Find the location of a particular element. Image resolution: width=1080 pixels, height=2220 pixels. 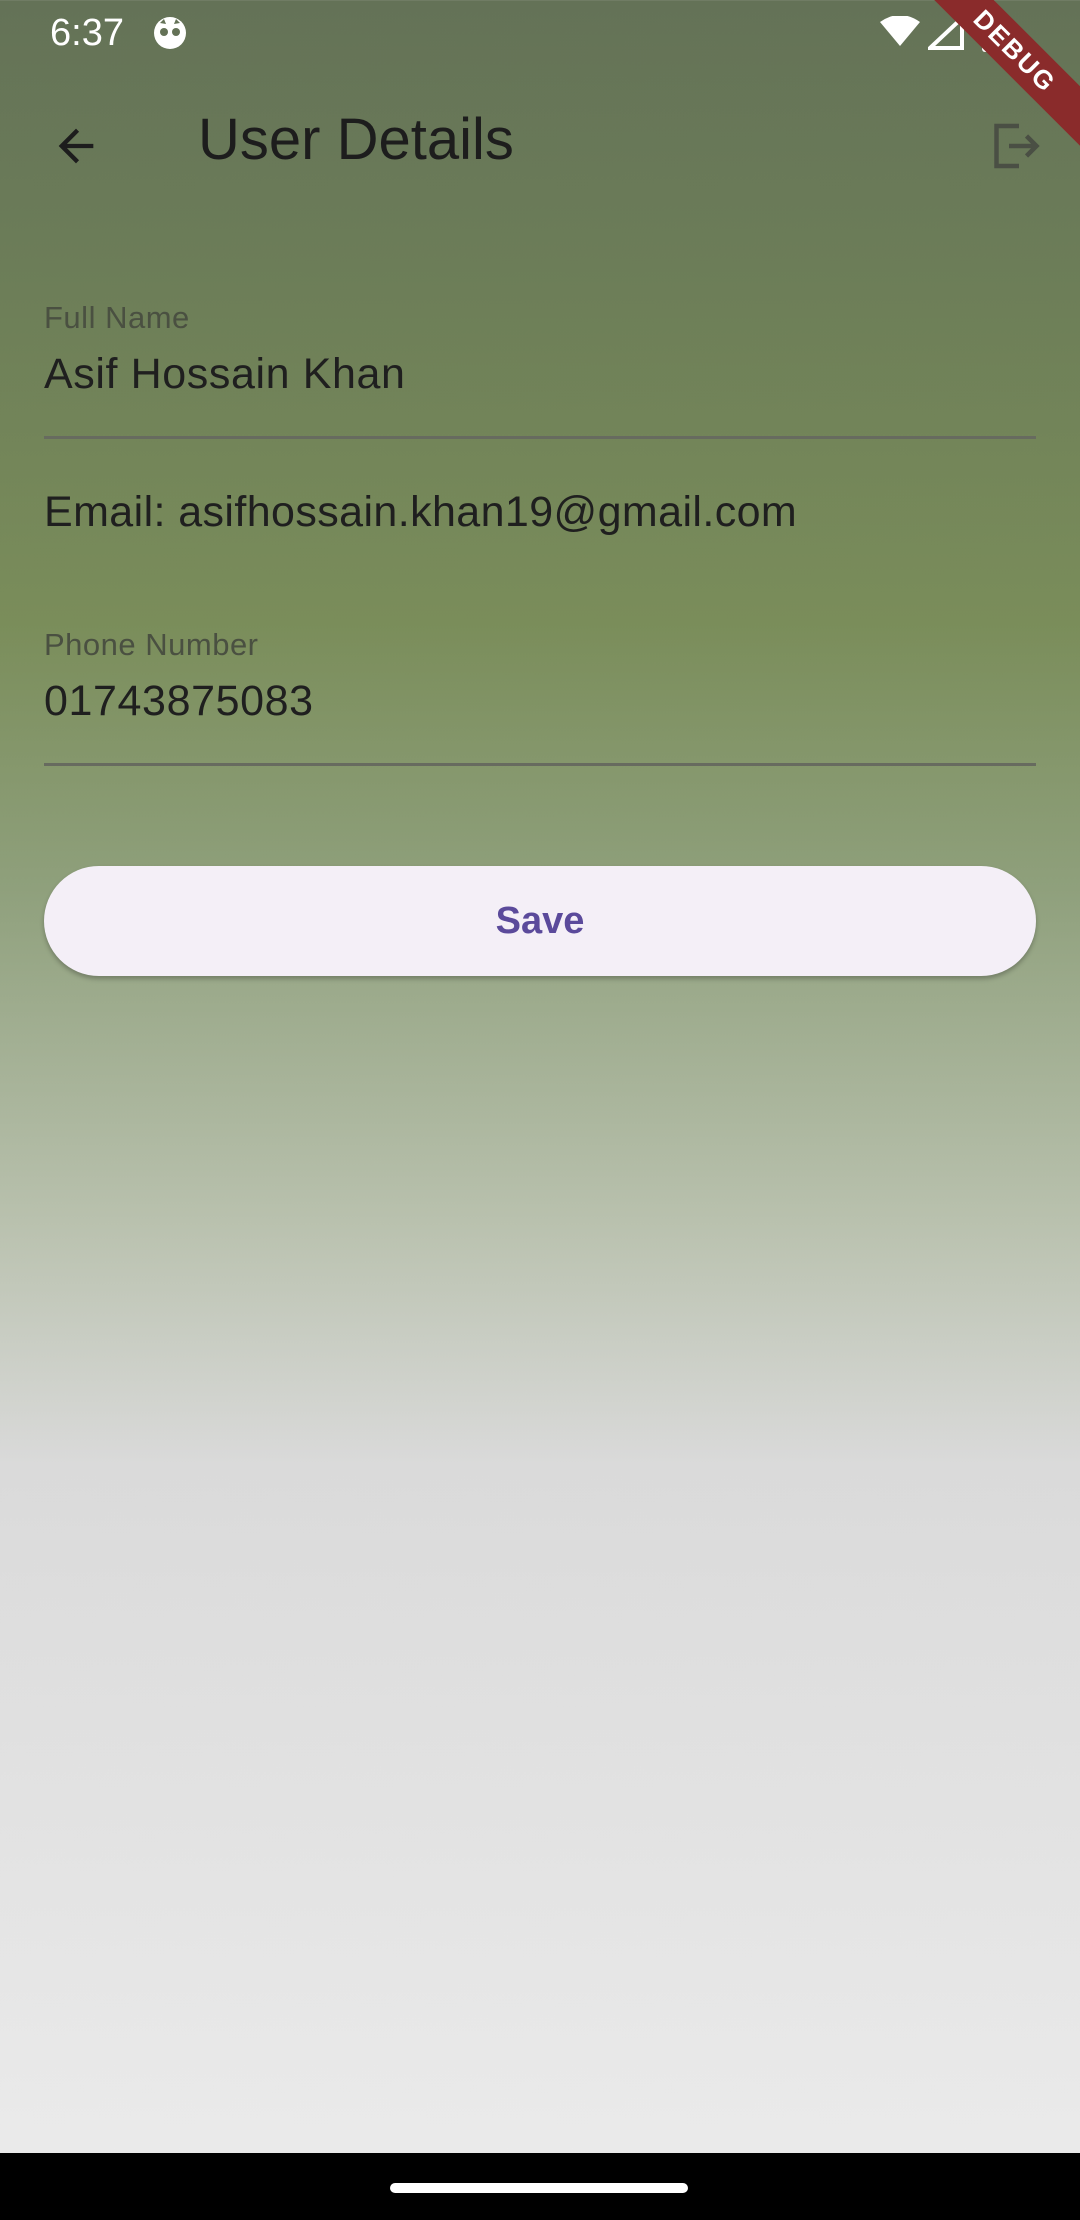

page-title: User Details is located at coordinates (356, 139).